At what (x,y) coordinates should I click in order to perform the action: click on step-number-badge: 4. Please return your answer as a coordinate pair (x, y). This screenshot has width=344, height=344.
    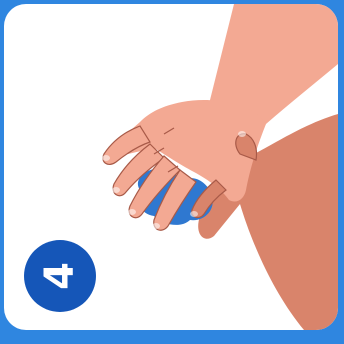
    Looking at the image, I should click on (60, 276).